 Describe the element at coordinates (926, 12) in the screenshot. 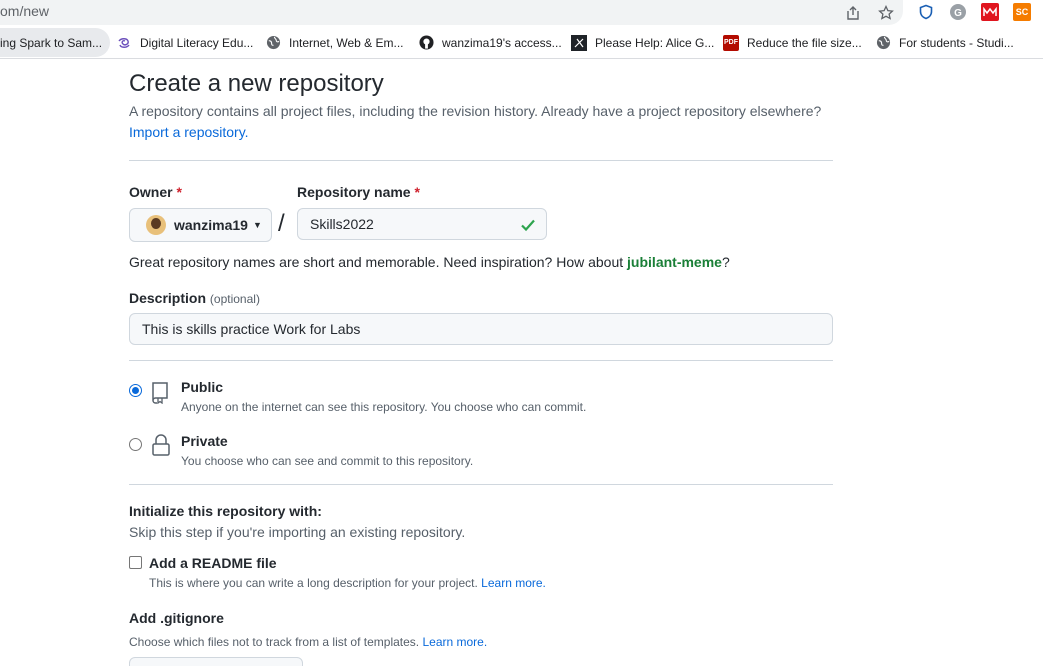

I see `shield-extension-icon` at that location.